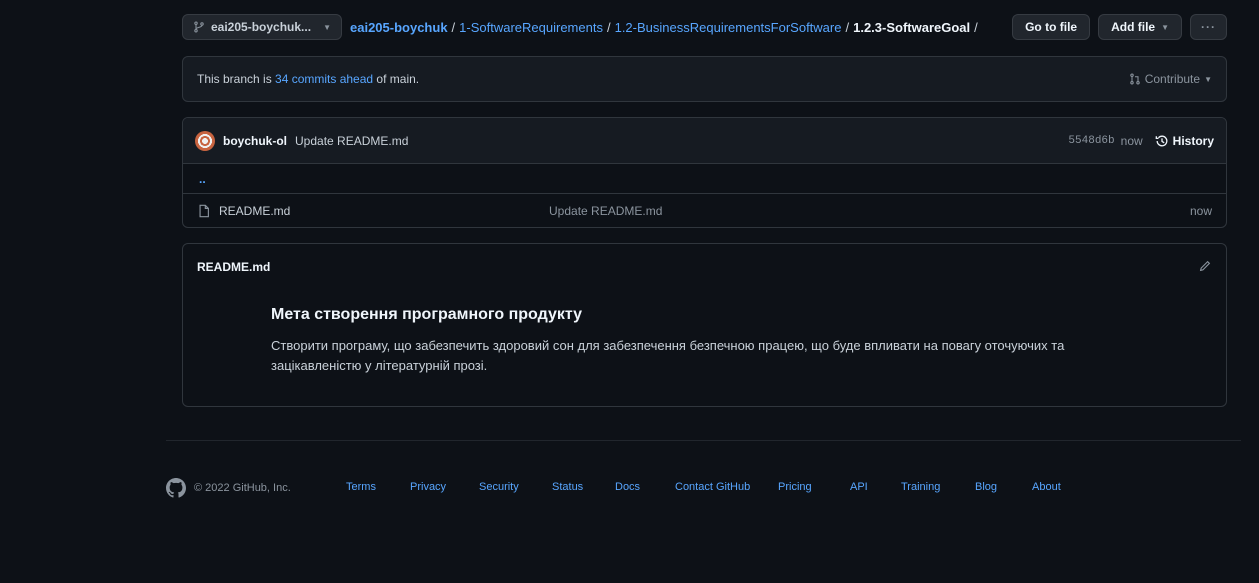 The image size is (1259, 583). Describe the element at coordinates (920, 487) in the screenshot. I see `footer-link-training: Training` at that location.